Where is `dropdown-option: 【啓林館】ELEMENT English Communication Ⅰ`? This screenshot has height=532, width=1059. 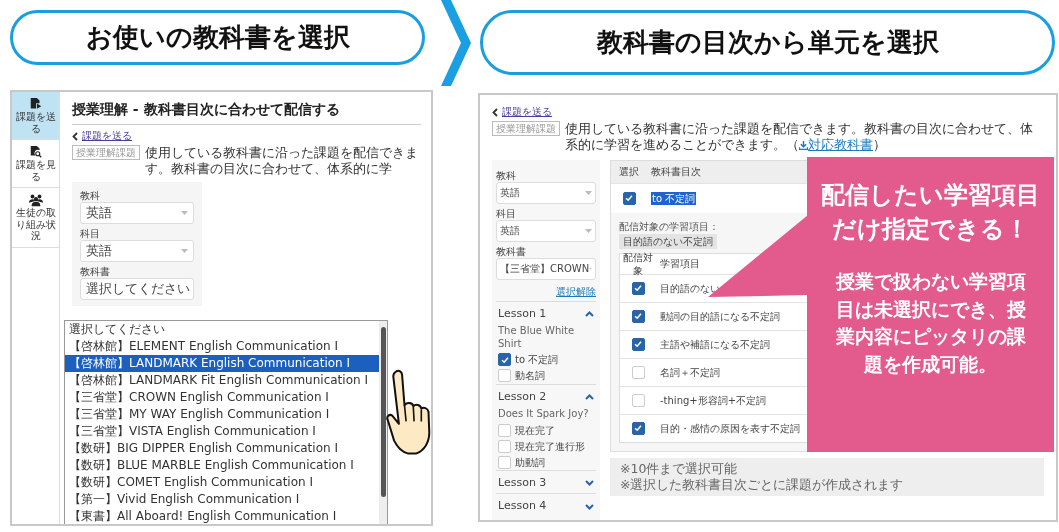 dropdown-option: 【啓林館】ELEMENT English Communication Ⅰ is located at coordinates (222, 346).